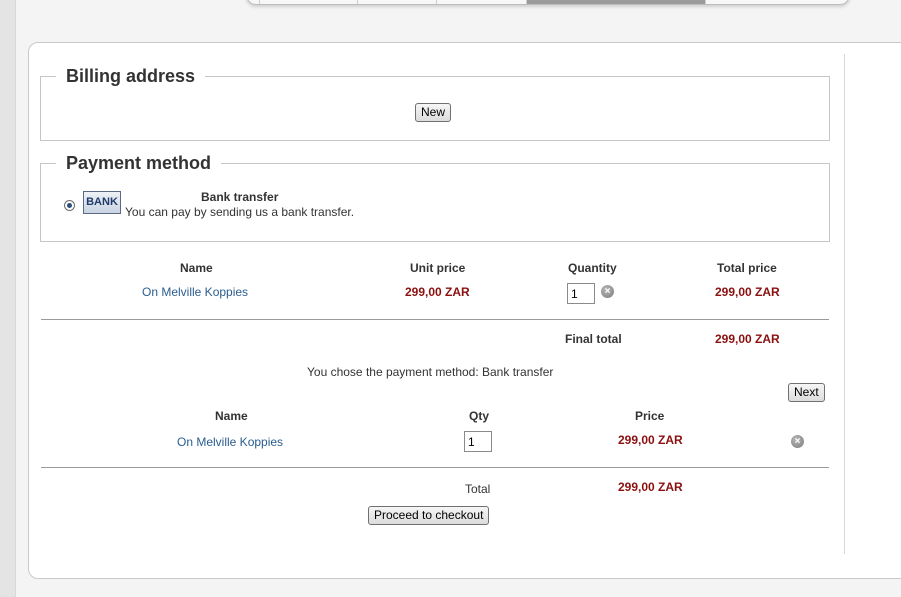 This screenshot has height=597, width=901. What do you see at coordinates (593, 339) in the screenshot?
I see `final-total-label: Final total` at bounding box center [593, 339].